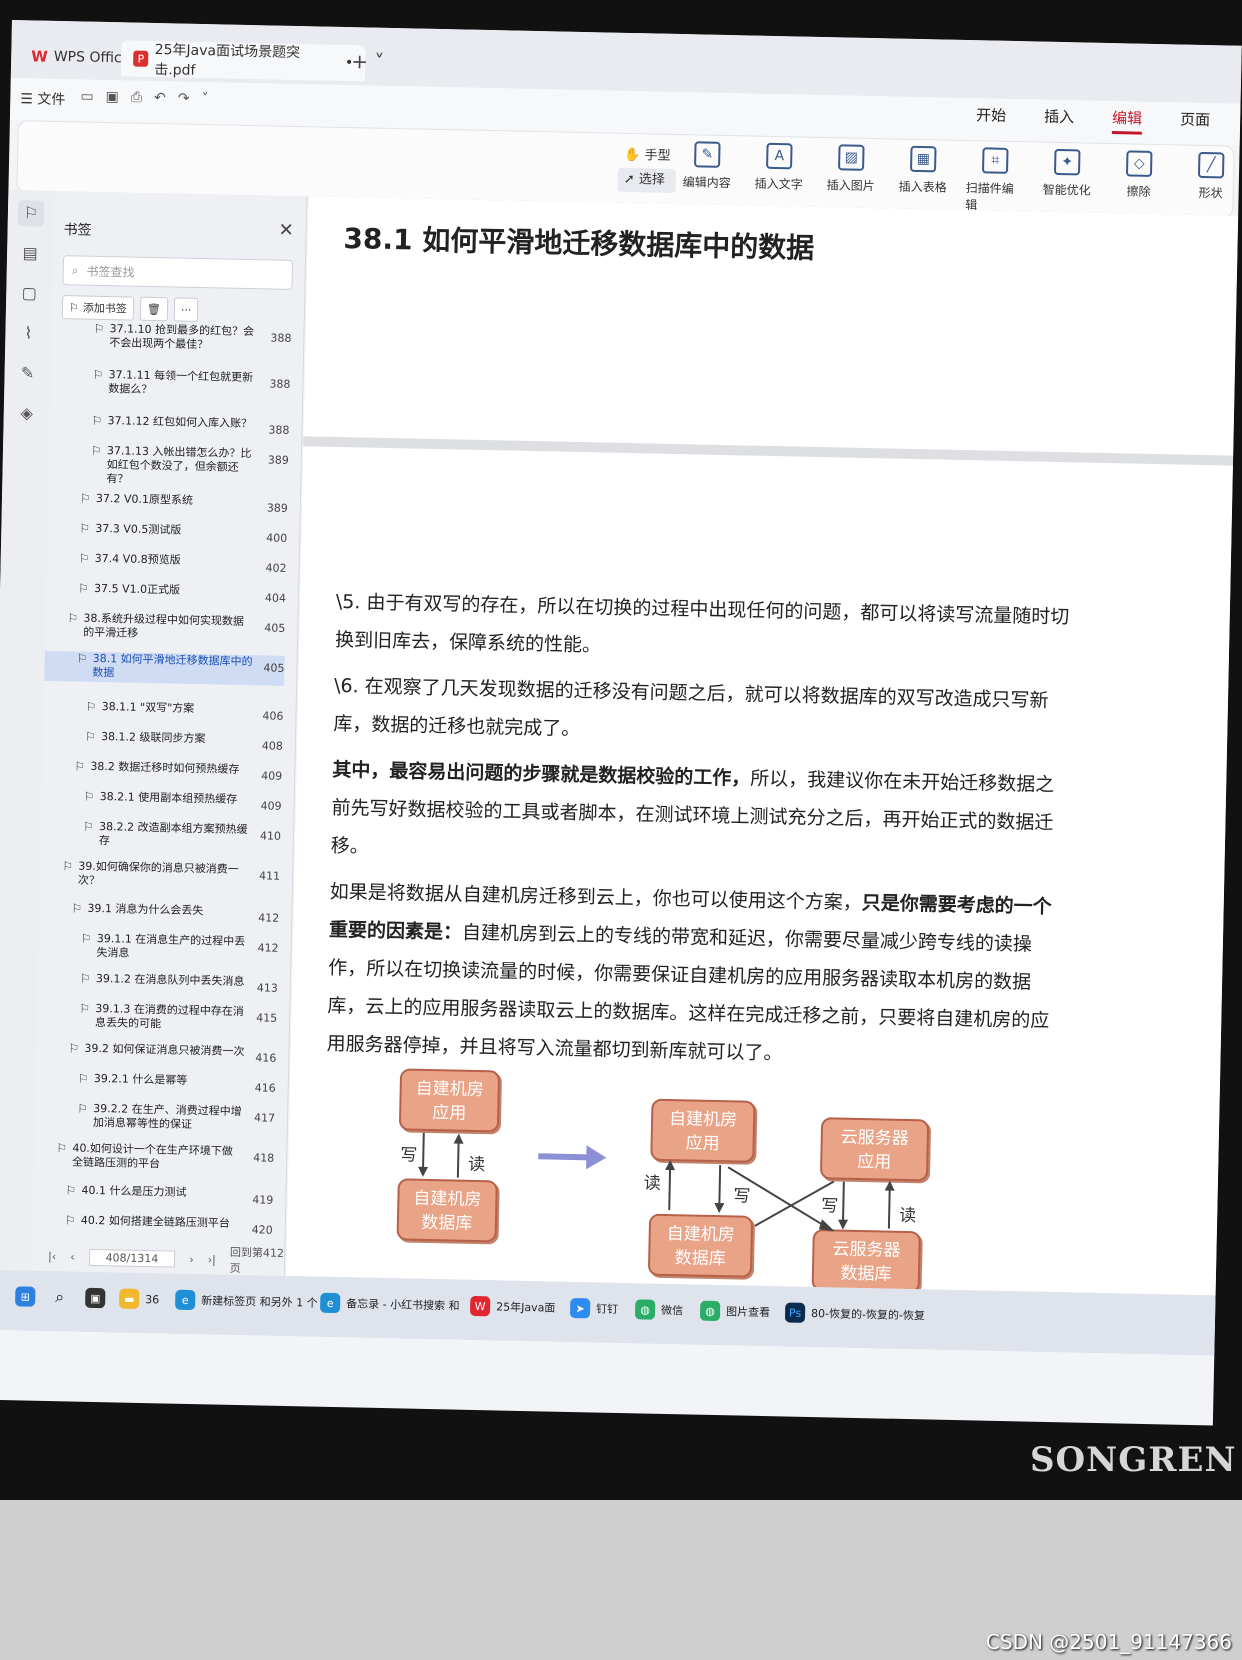  What do you see at coordinates (922, 179) in the screenshot?
I see `insert-table-button: ▦ 插入表格` at bounding box center [922, 179].